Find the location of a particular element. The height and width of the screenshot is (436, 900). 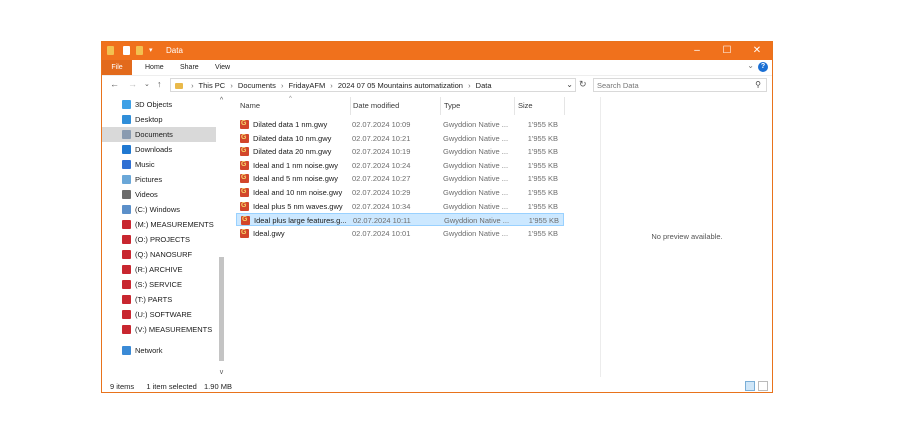

breadcrumb-fridayafm: FridayAFM is located at coordinates (307, 85).